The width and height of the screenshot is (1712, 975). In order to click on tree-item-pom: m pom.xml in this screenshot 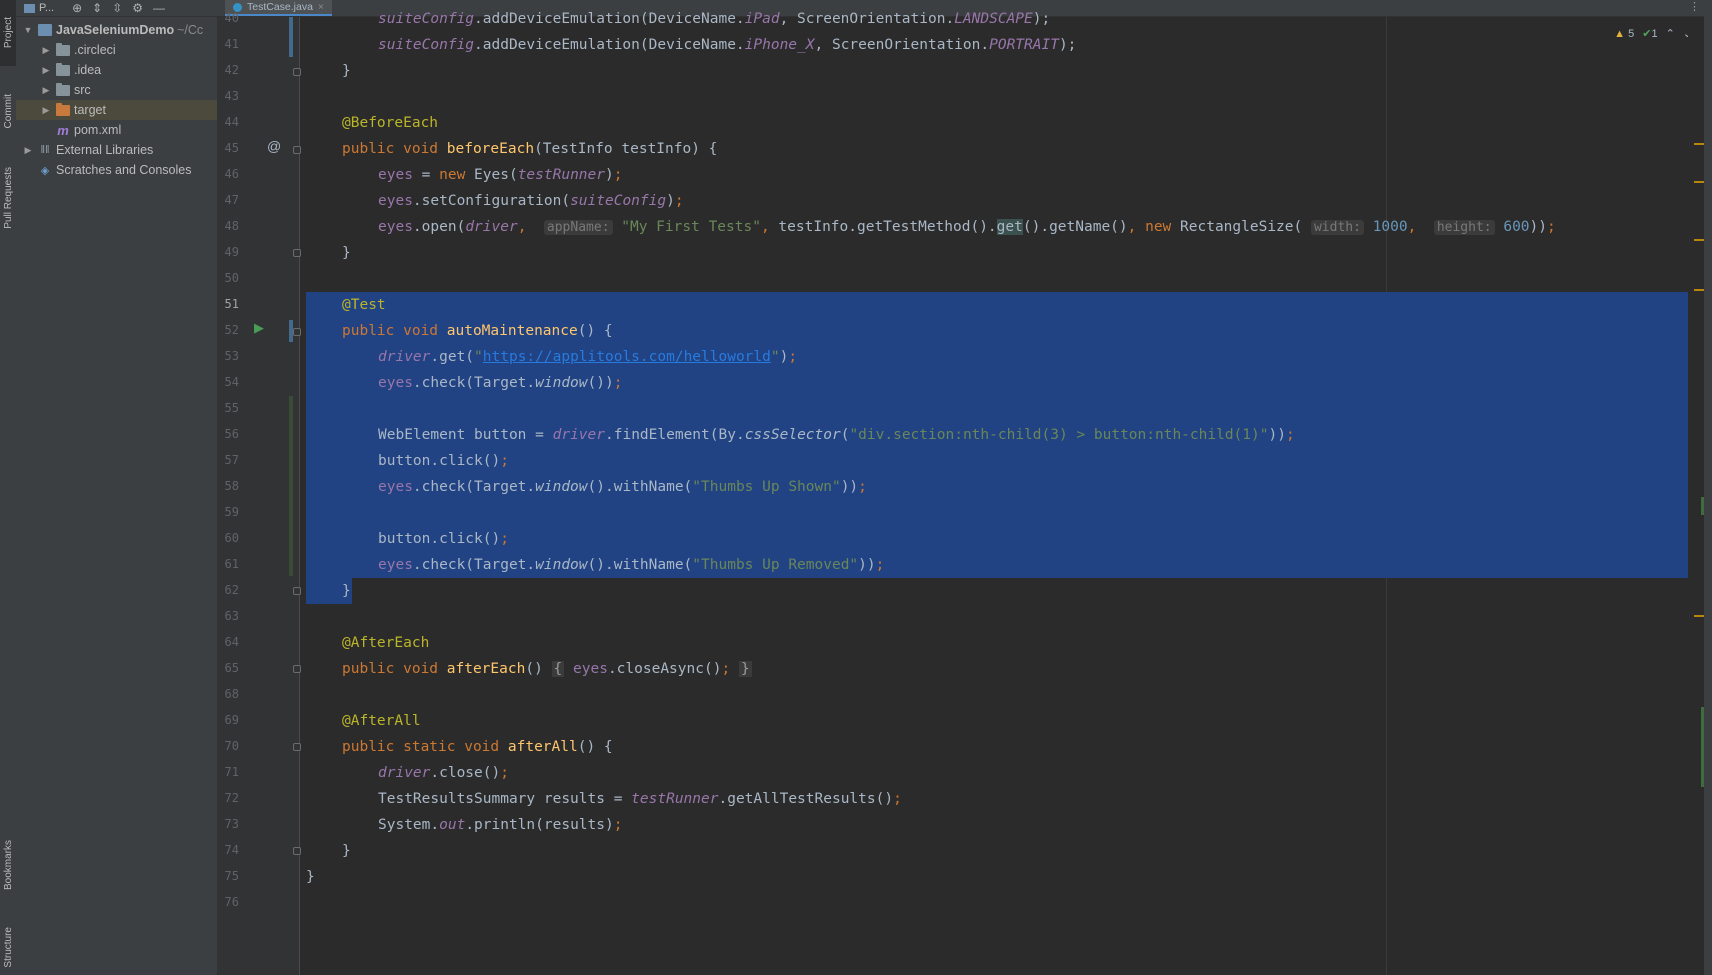, I will do `click(116, 130)`.